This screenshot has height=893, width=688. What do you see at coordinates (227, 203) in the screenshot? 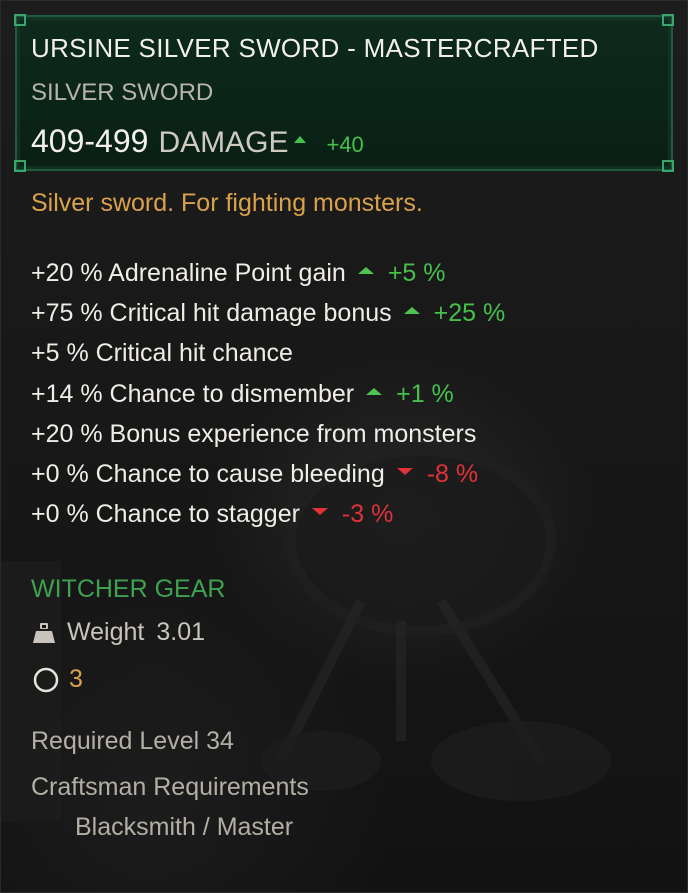
I see `item-description: Silver sword. For fighting monsters.` at bounding box center [227, 203].